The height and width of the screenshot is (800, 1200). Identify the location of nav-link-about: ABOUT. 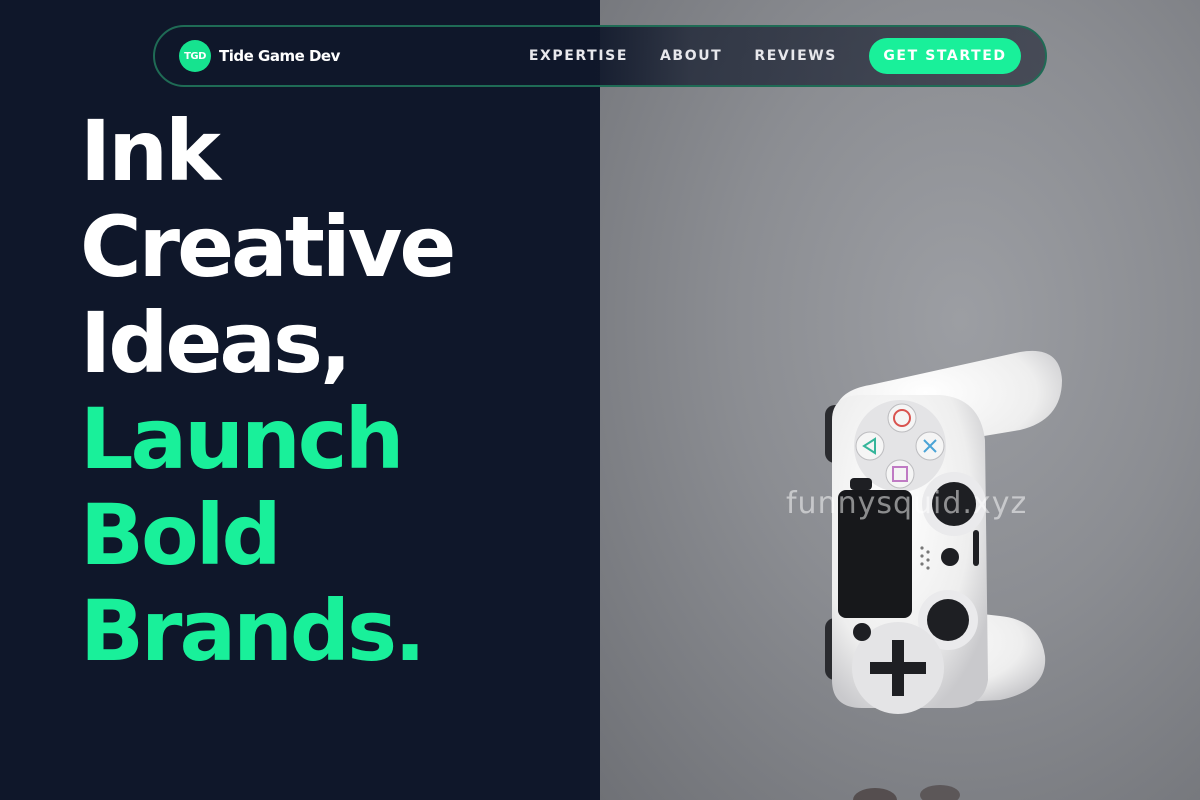
(691, 56).